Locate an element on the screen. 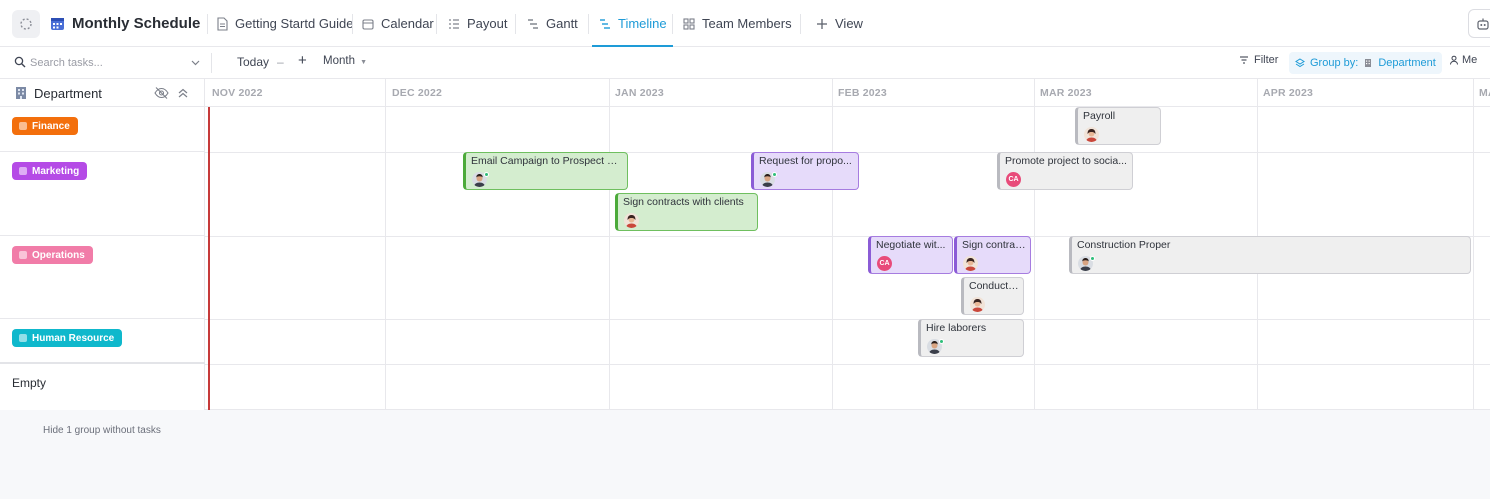  task-bar: Construction Proper is located at coordinates (1270, 255).